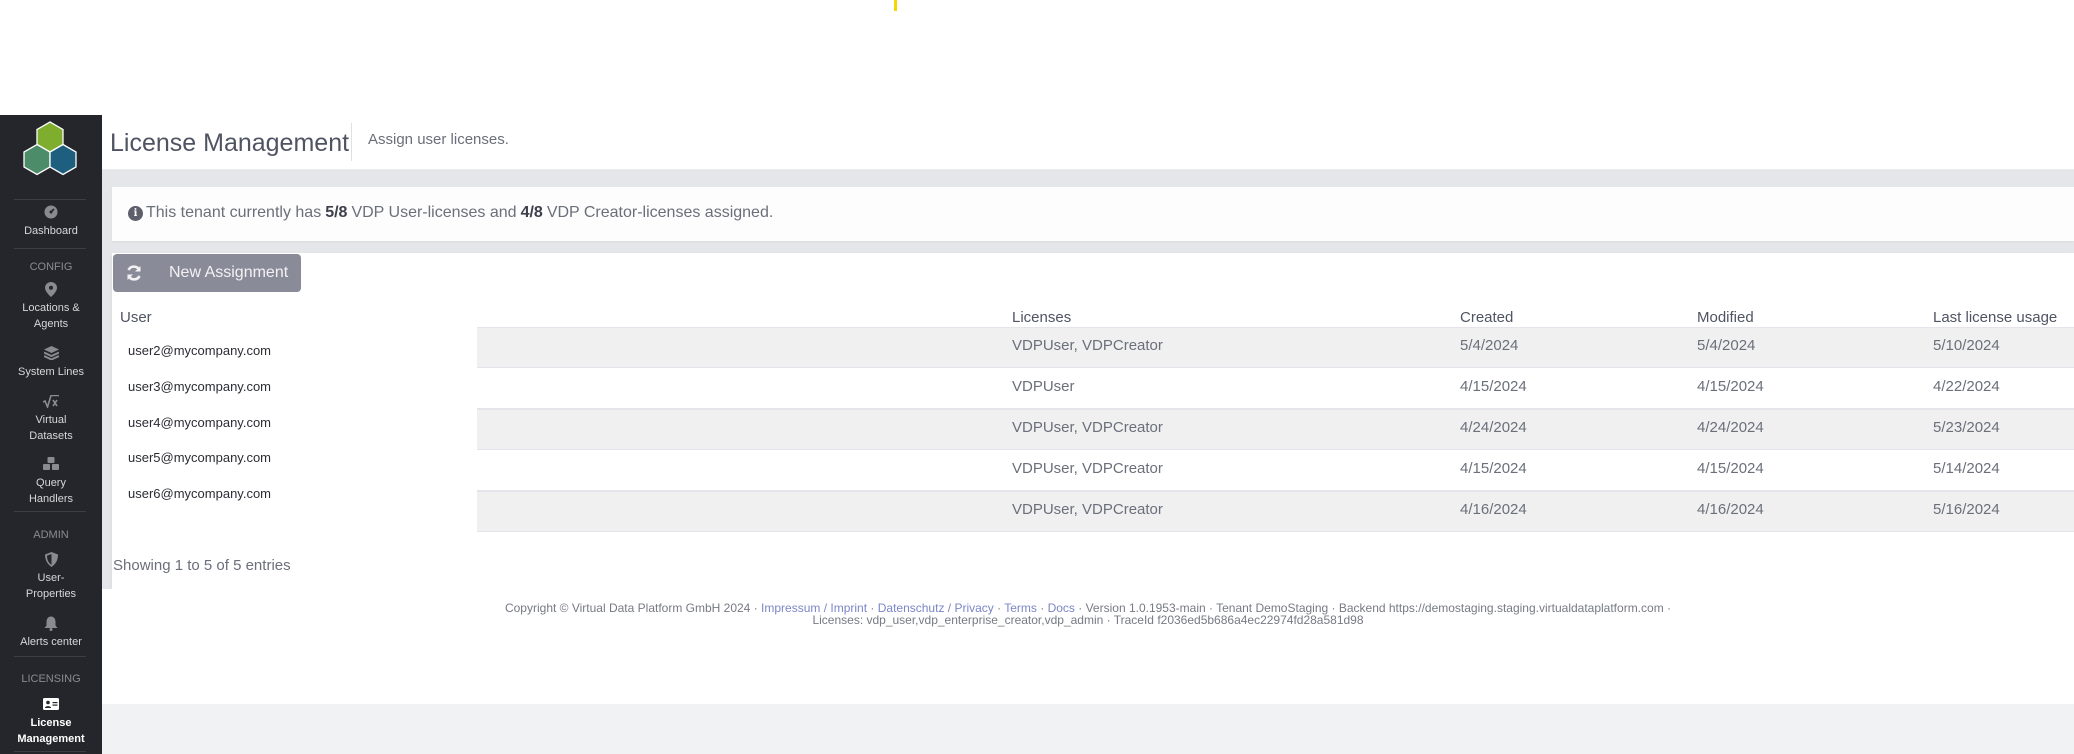 The width and height of the screenshot is (2074, 754). Describe the element at coordinates (136, 317) in the screenshot. I see `column-header-user: User` at that location.